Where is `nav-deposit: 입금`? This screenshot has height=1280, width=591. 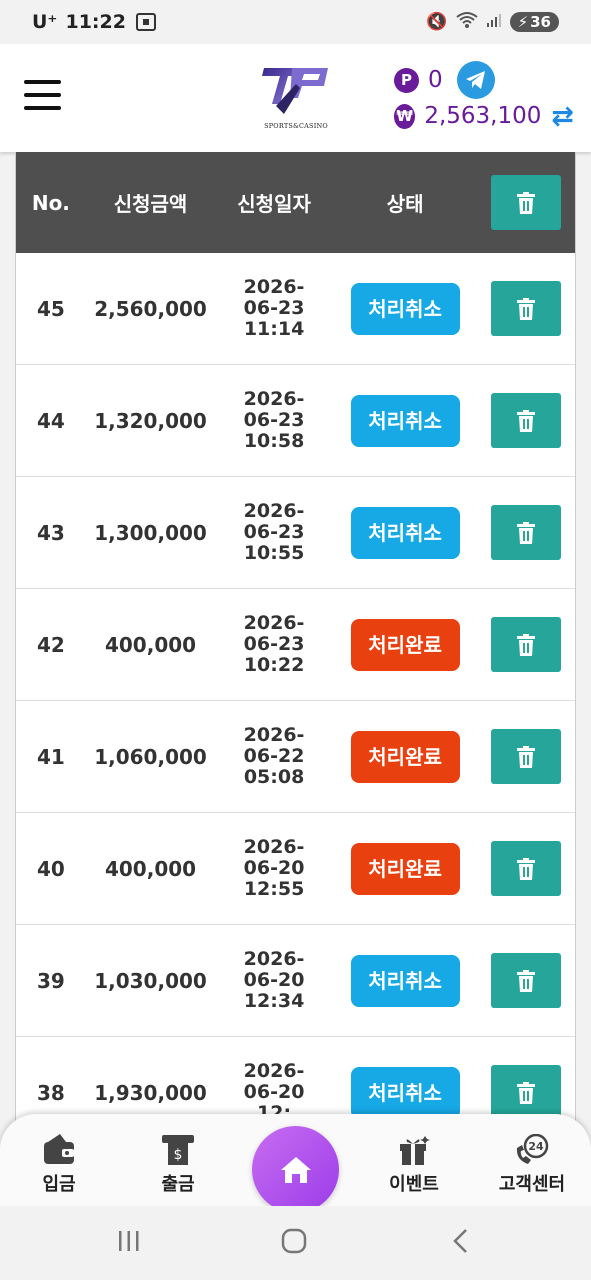
nav-deposit: 입금 is located at coordinates (59, 1165).